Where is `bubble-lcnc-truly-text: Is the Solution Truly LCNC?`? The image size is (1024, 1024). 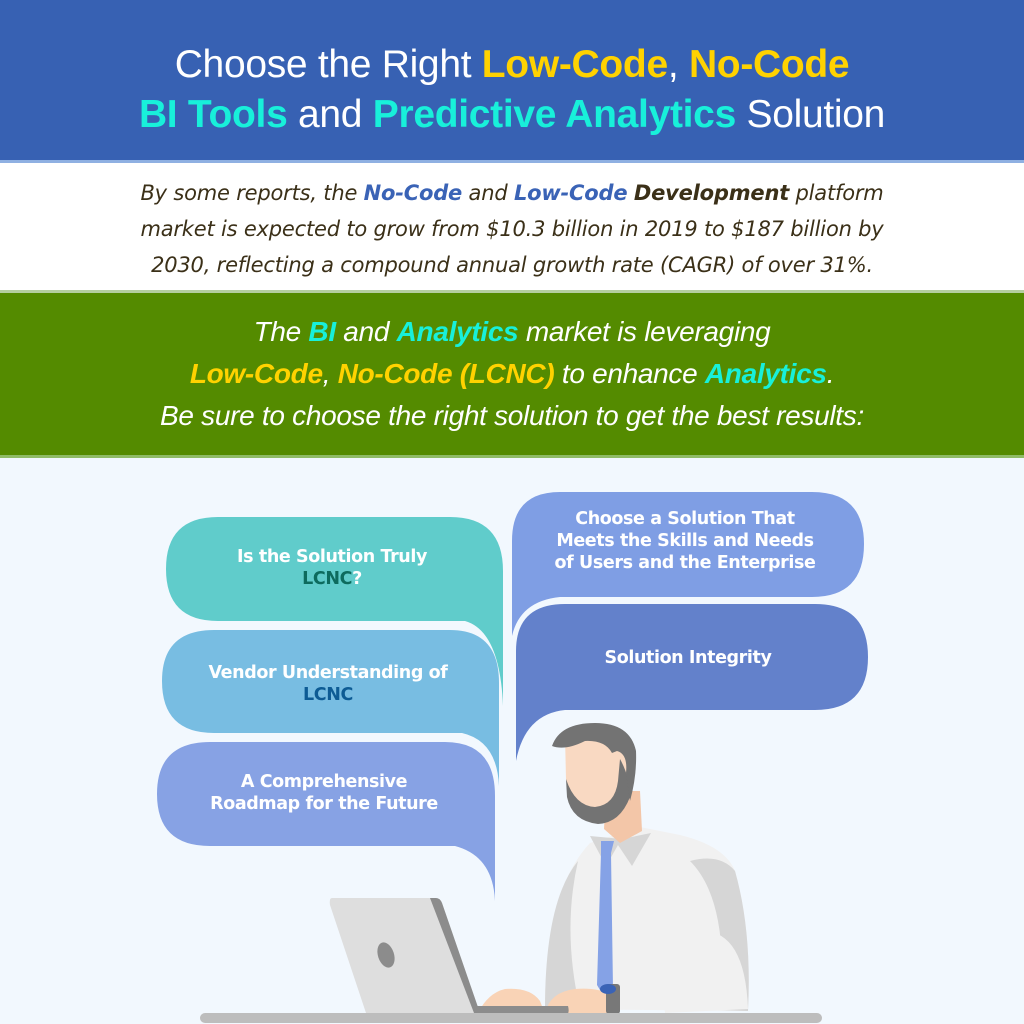
bubble-lcnc-truly-text: Is the Solution Truly LCNC? is located at coordinates (332, 568).